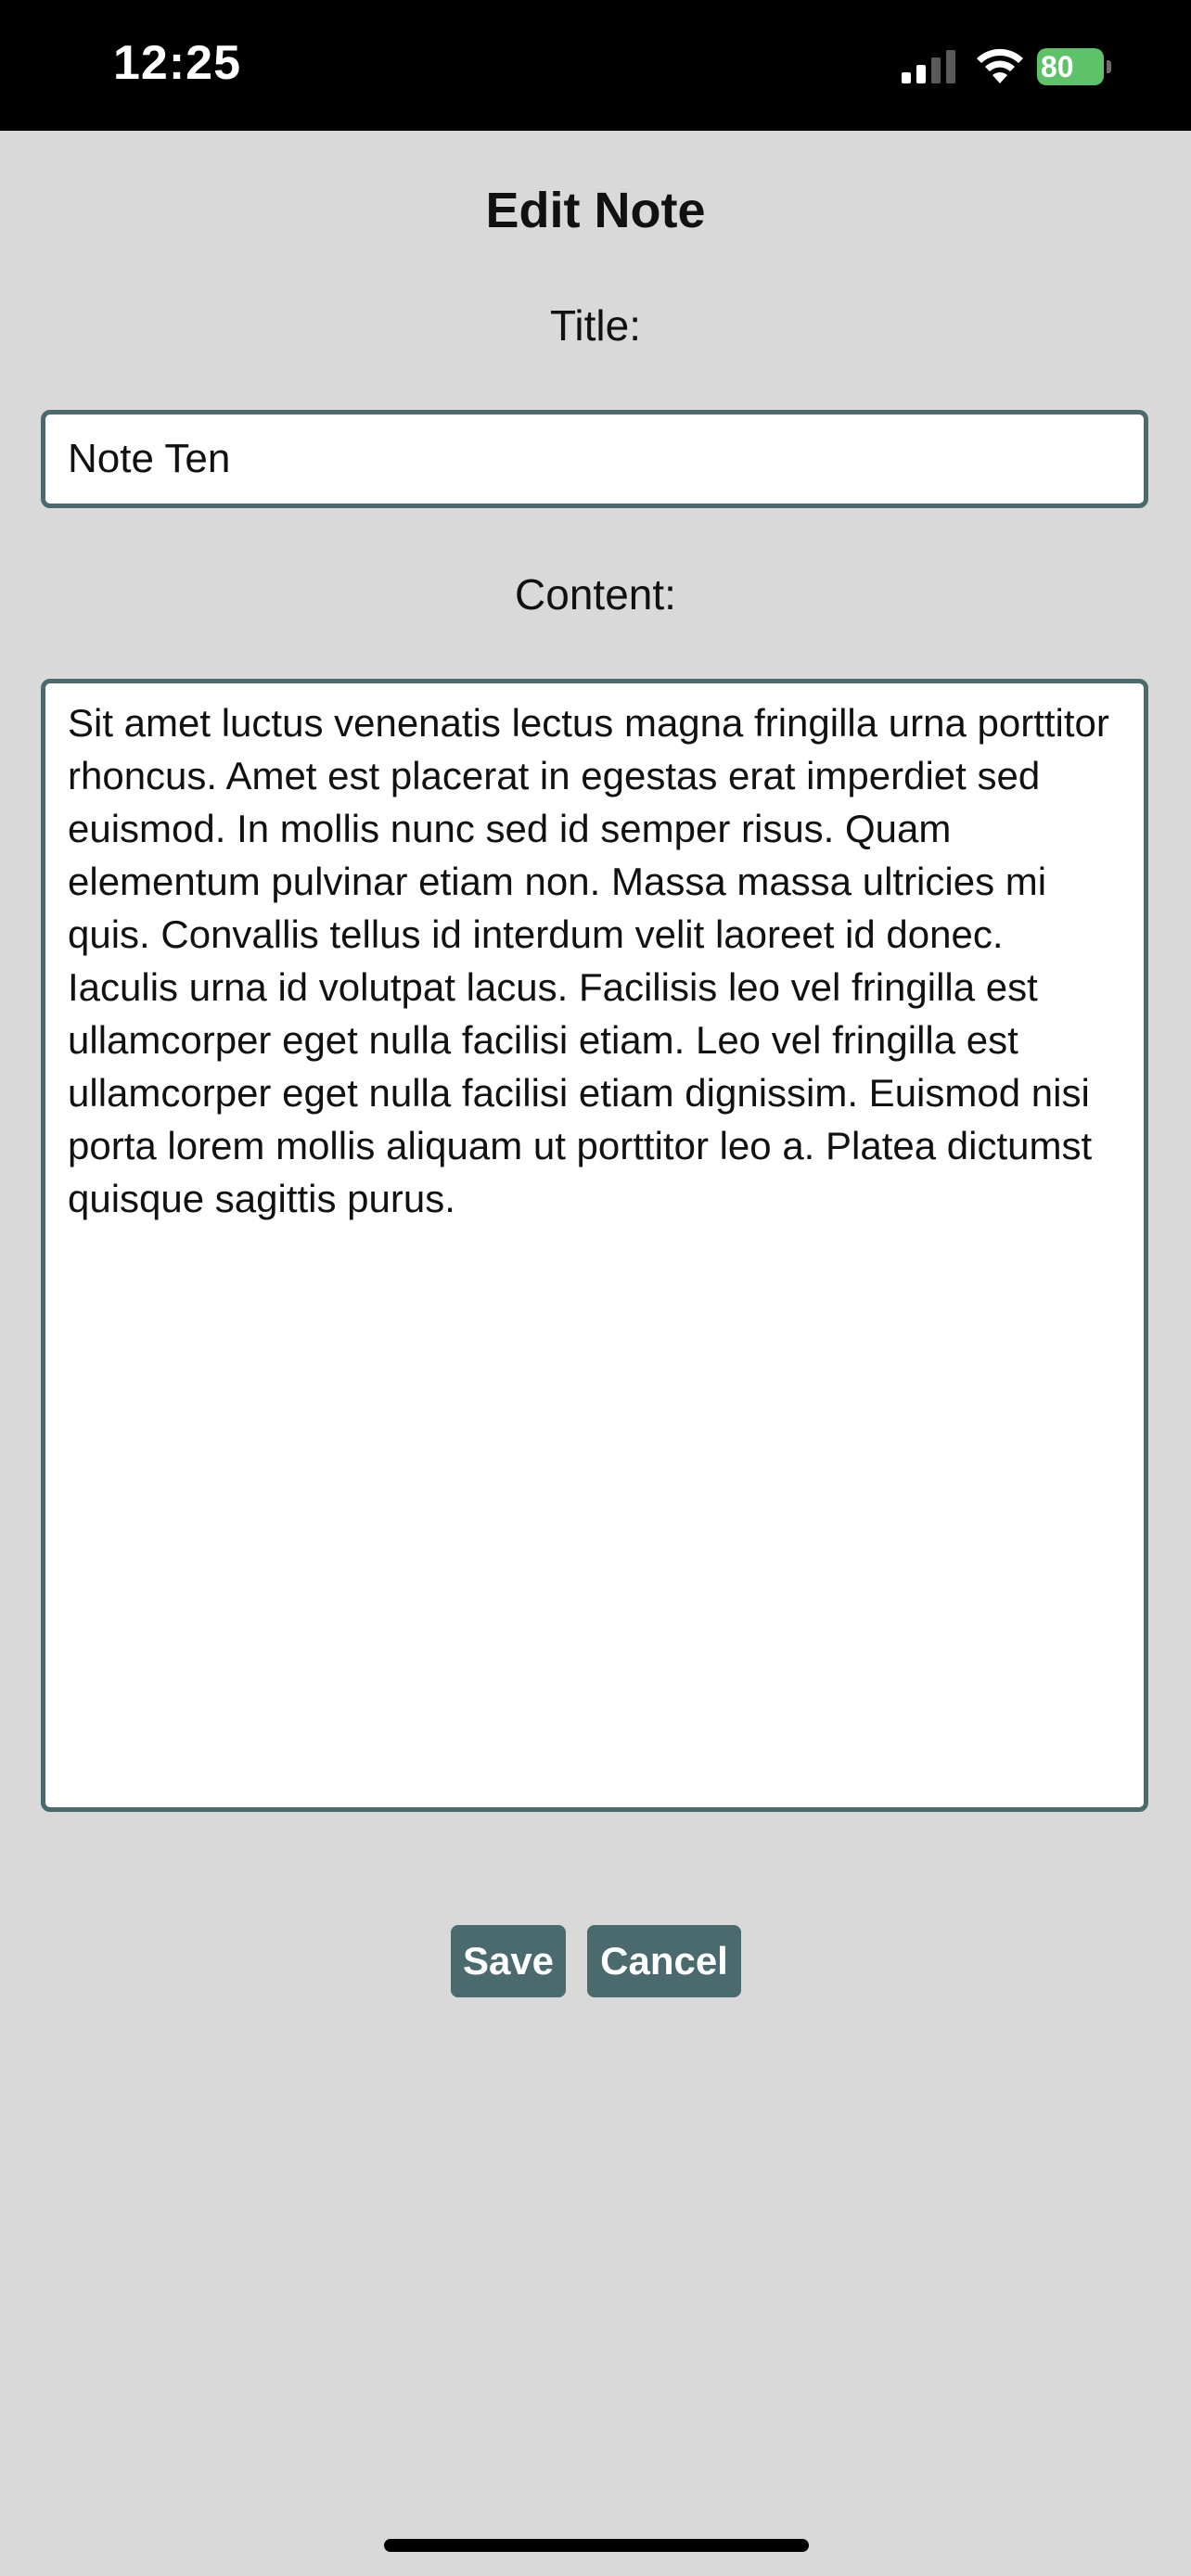 This screenshot has width=1191, height=2576. What do you see at coordinates (177, 63) in the screenshot?
I see `status-time: 12:25` at bounding box center [177, 63].